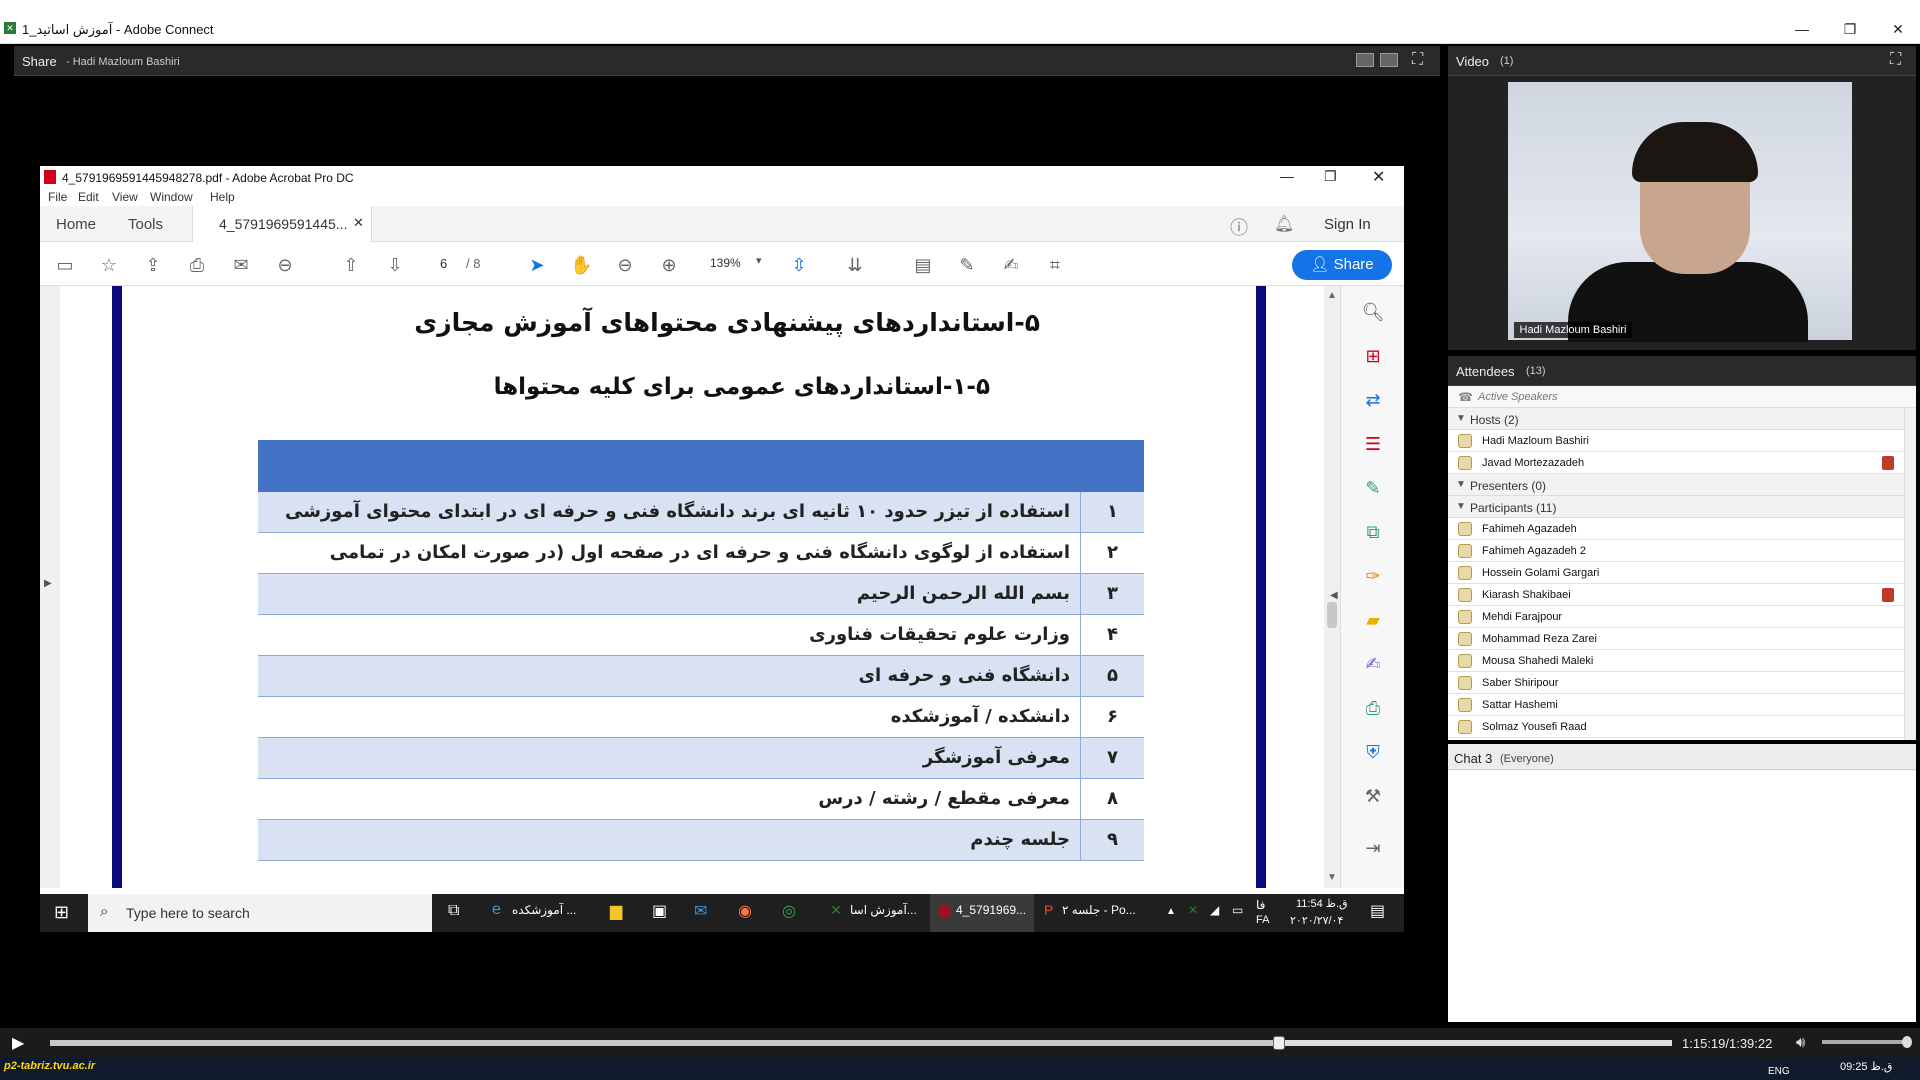 Image resolution: width=1920 pixels, height=1080 pixels. What do you see at coordinates (1907, 1042) in the screenshot?
I see `volume-knob` at bounding box center [1907, 1042].